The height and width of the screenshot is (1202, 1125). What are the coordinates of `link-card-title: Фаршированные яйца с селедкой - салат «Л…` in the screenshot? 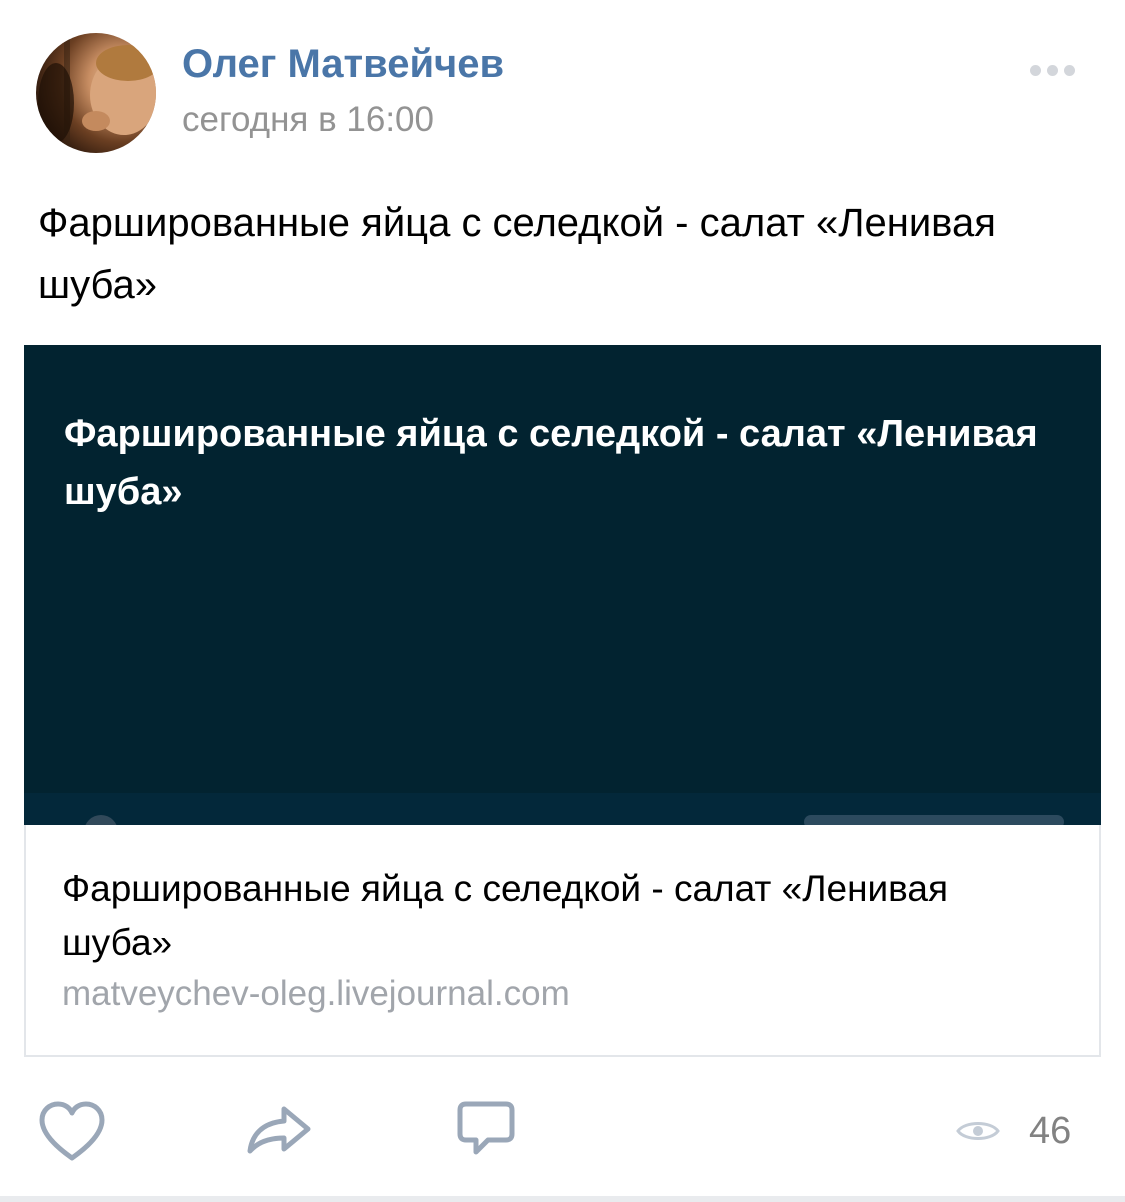 It's located at (557, 916).